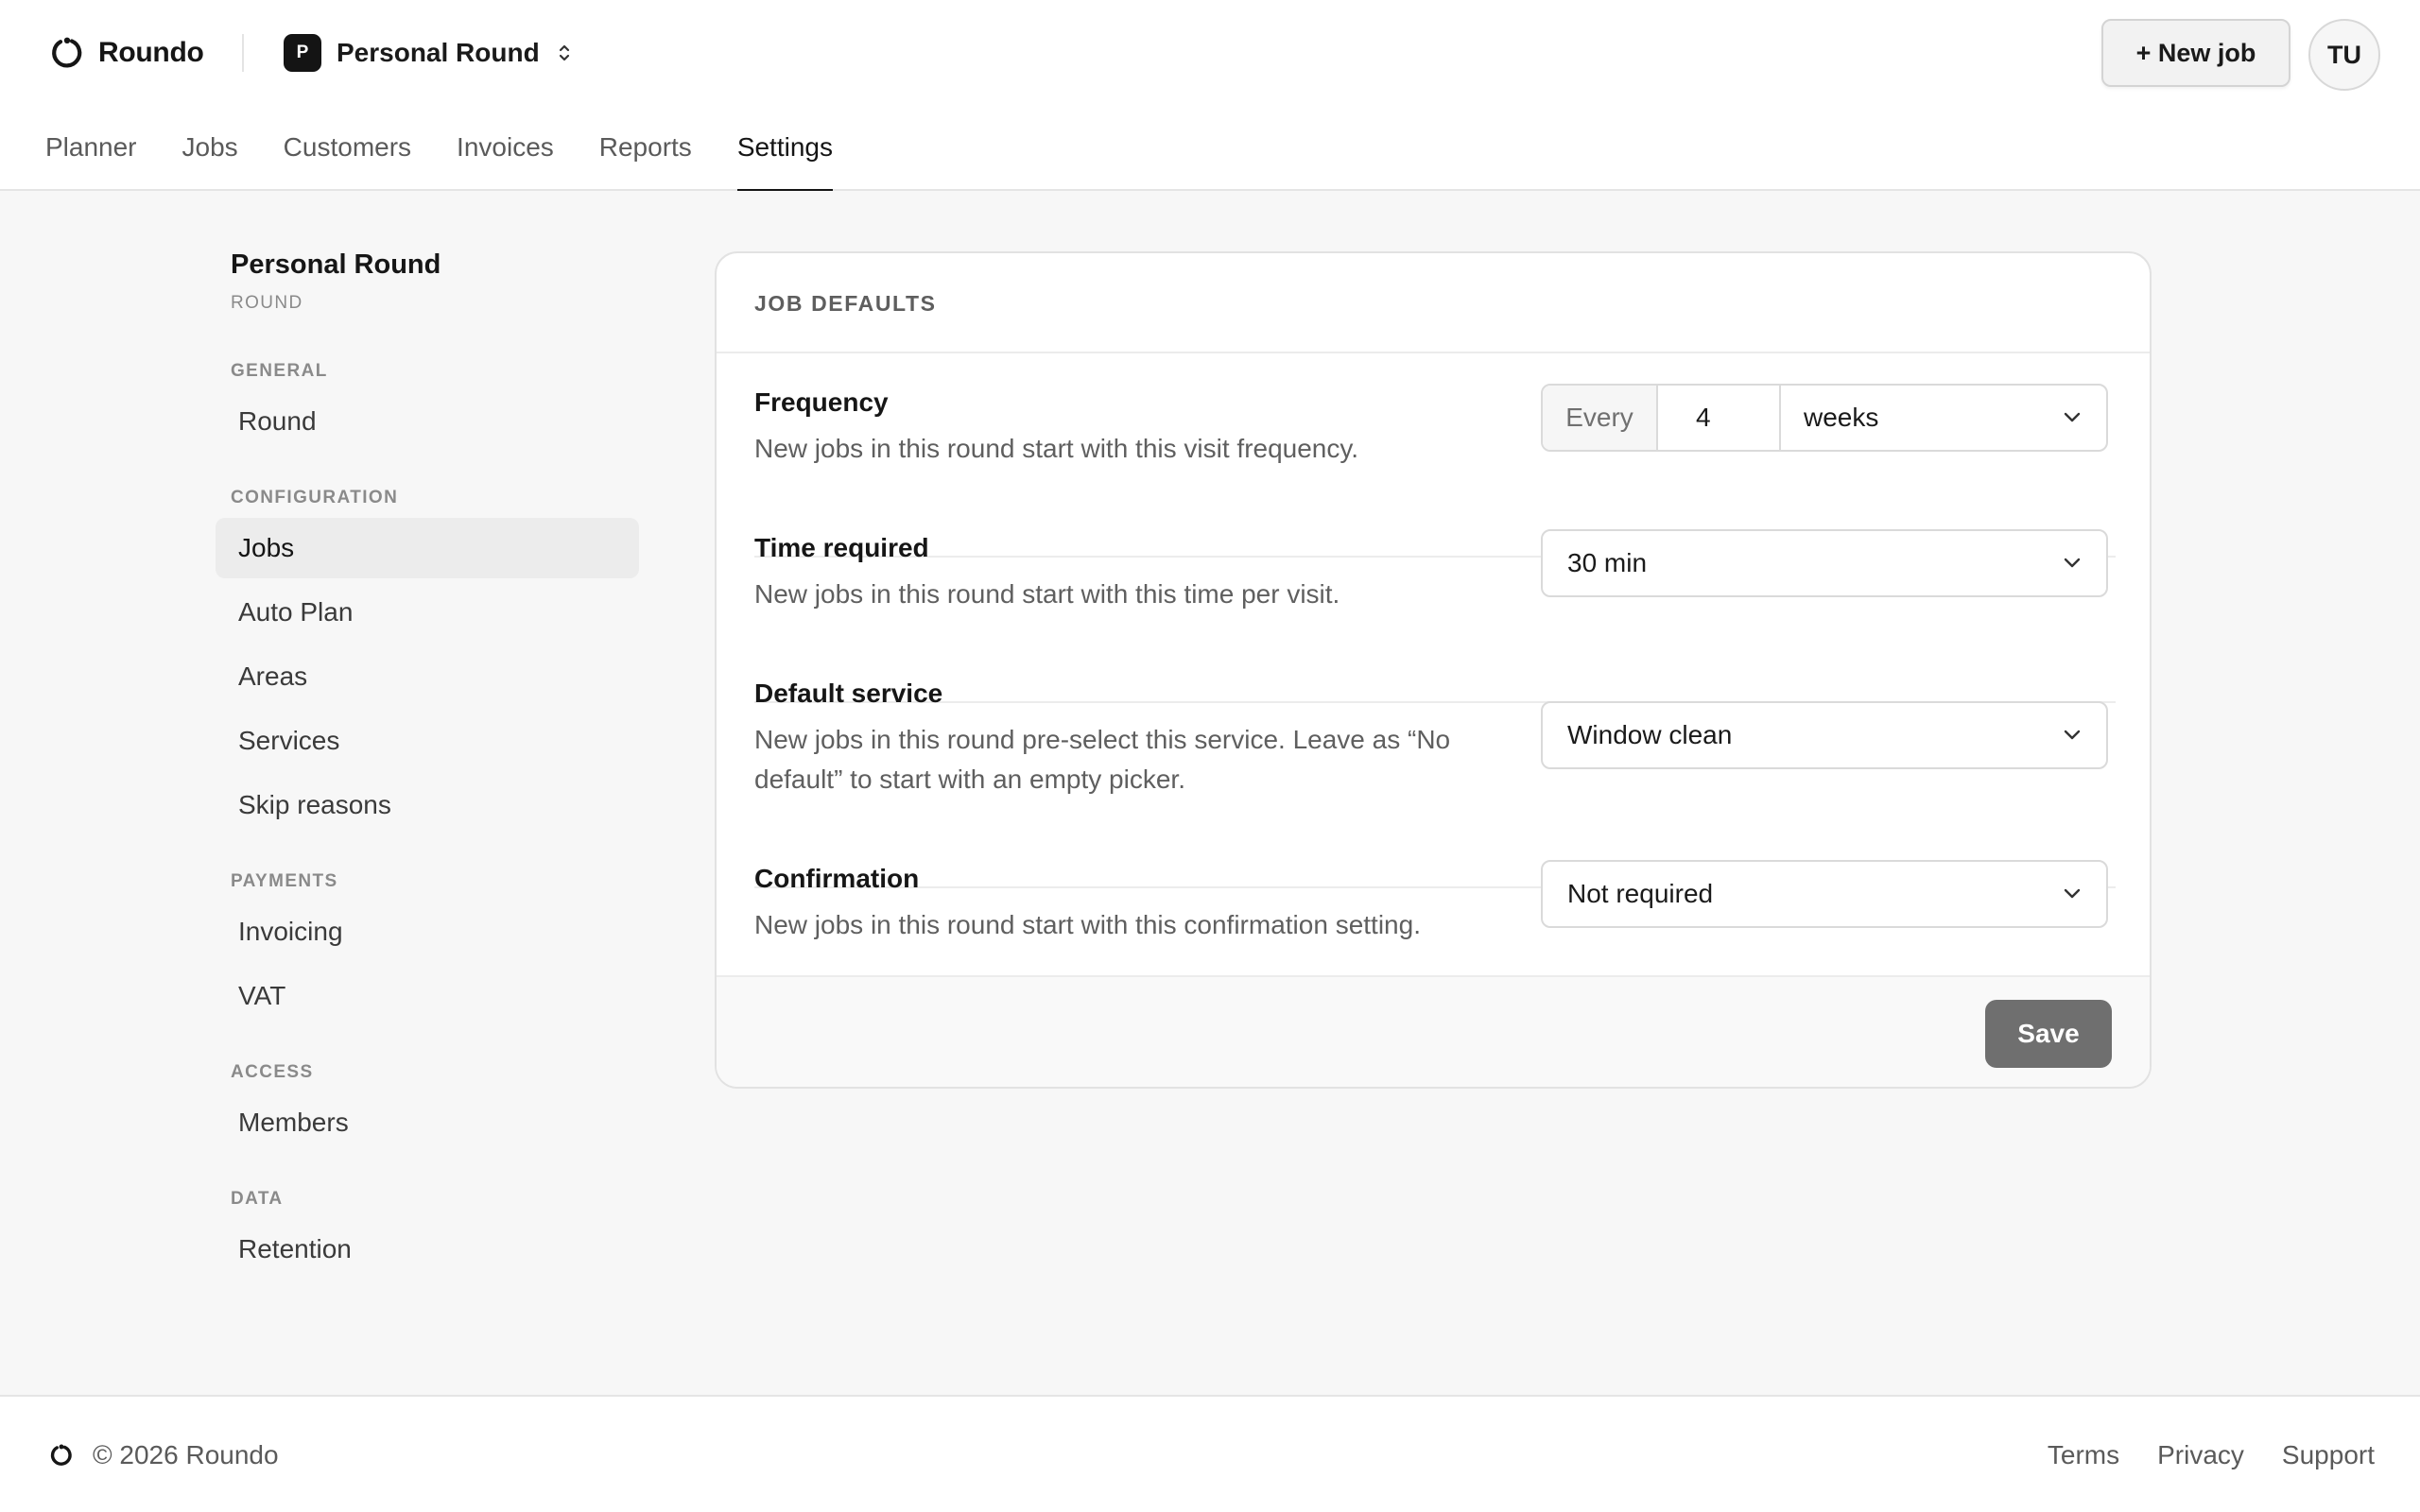 The width and height of the screenshot is (2420, 1512). What do you see at coordinates (439, 52) in the screenshot?
I see `round-name: Personal Round` at bounding box center [439, 52].